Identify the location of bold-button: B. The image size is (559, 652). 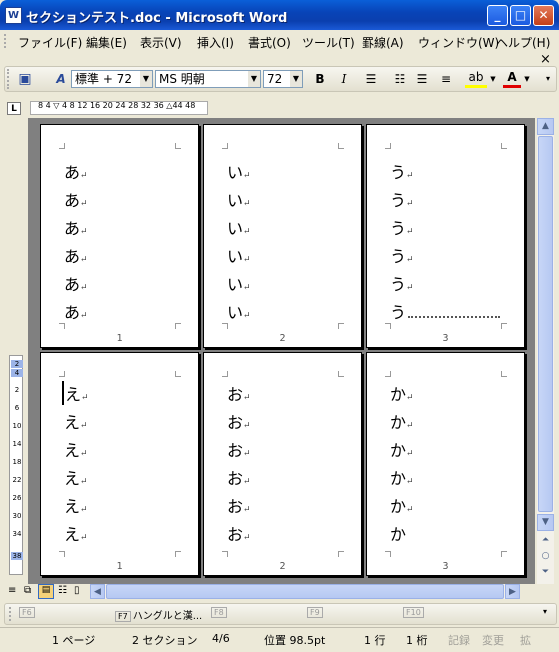
(320, 79).